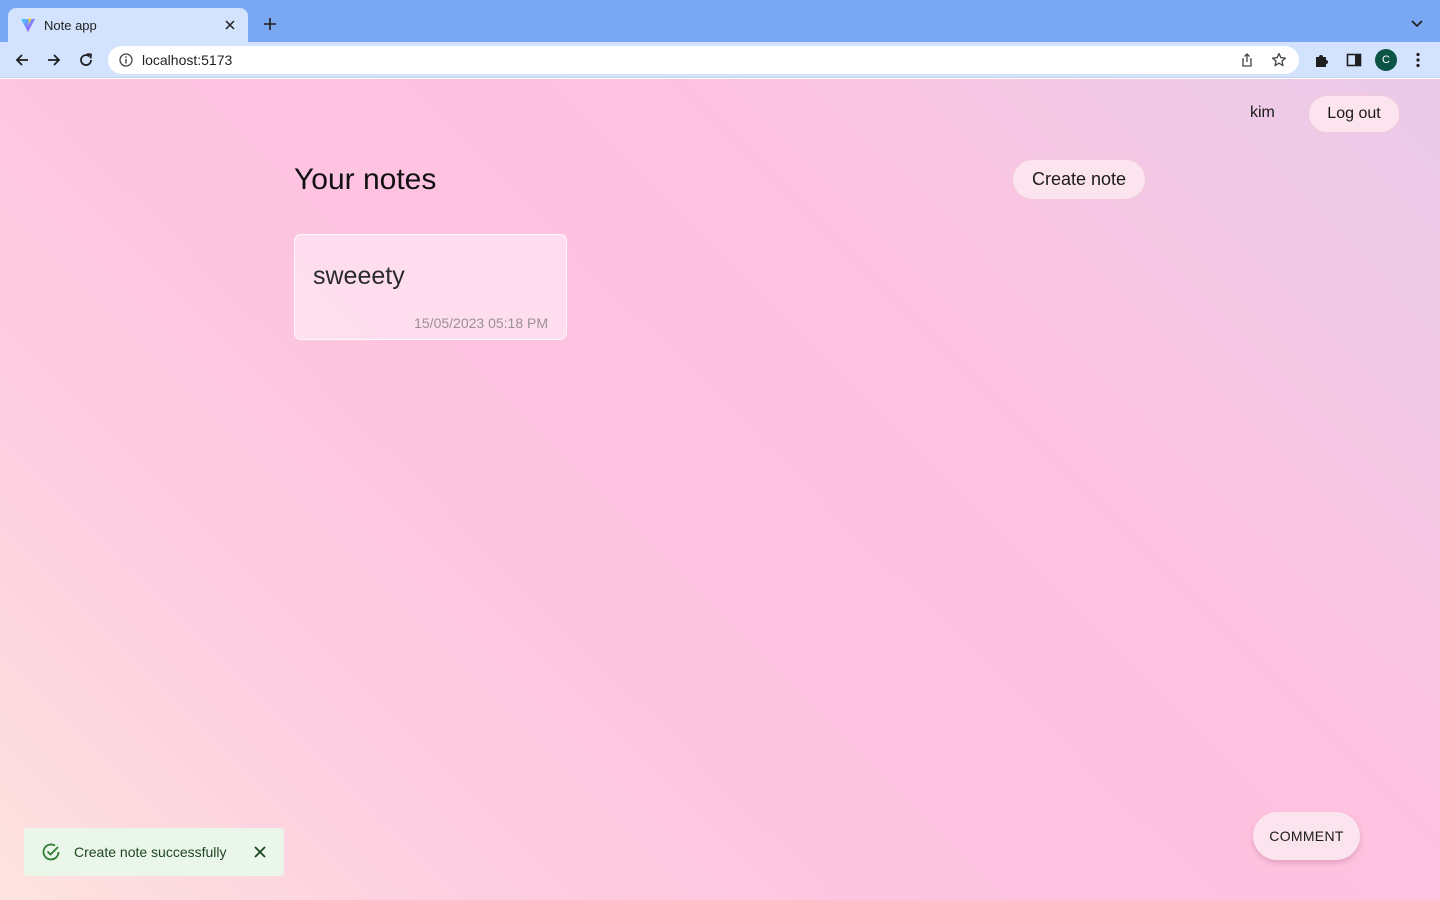 The width and height of the screenshot is (1440, 900). What do you see at coordinates (359, 276) in the screenshot?
I see `note-title: sweeety` at bounding box center [359, 276].